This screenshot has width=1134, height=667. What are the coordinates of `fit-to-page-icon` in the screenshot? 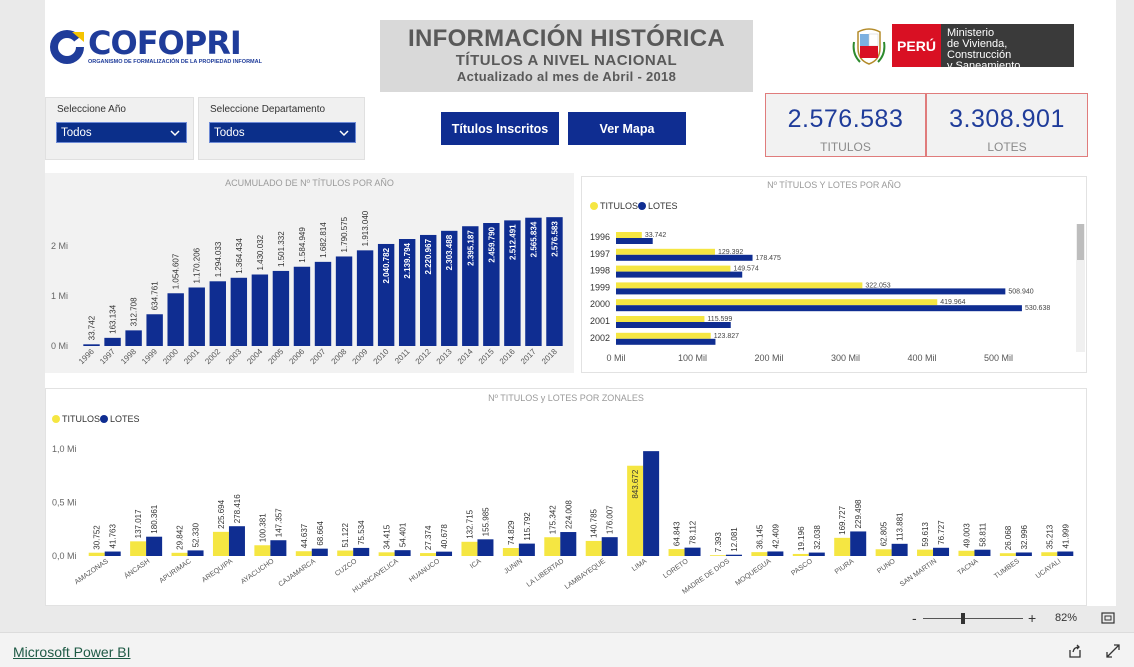 It's located at (1108, 618).